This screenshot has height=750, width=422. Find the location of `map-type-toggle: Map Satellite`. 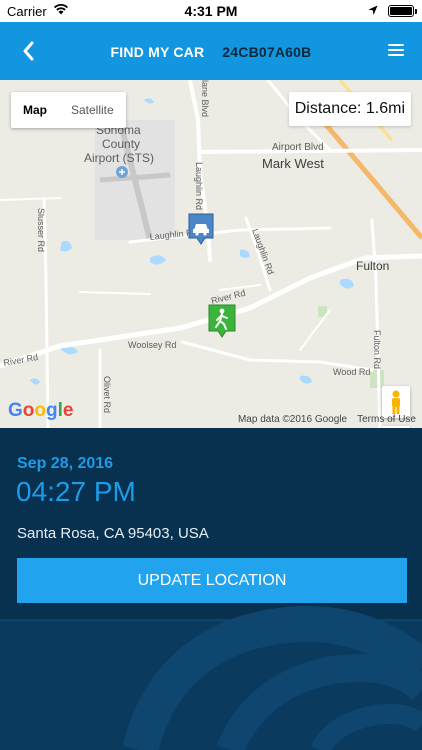

map-type-toggle: Map Satellite is located at coordinates (68, 110).